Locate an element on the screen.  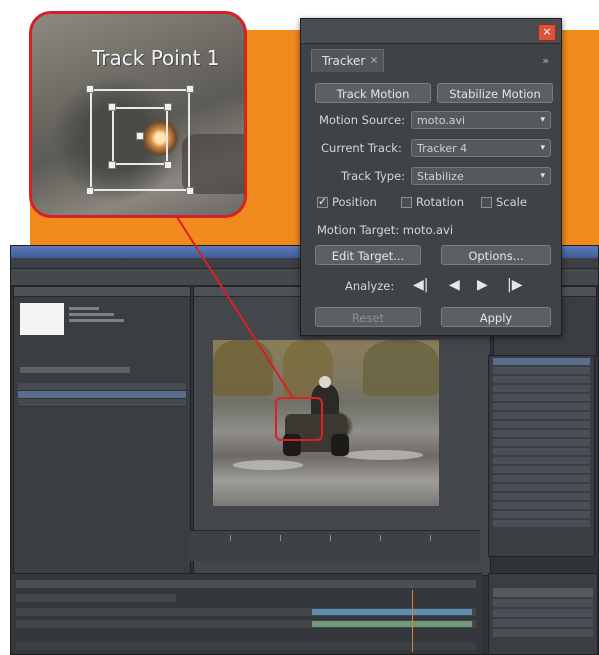
current-track-value: Tracker 4 is located at coordinates (442, 148).